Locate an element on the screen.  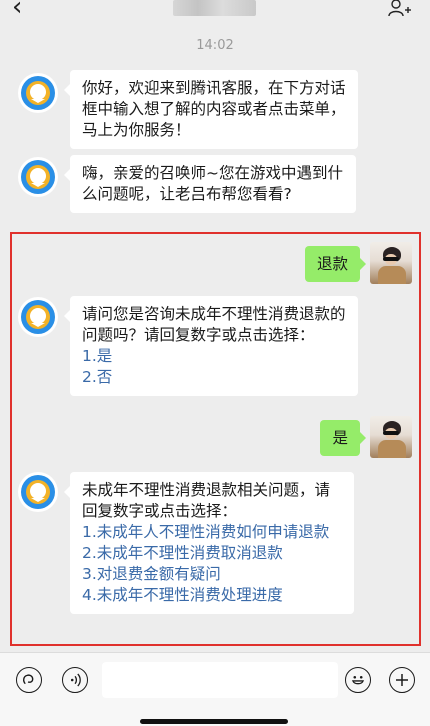
message-text: 退款 is located at coordinates (332, 264).